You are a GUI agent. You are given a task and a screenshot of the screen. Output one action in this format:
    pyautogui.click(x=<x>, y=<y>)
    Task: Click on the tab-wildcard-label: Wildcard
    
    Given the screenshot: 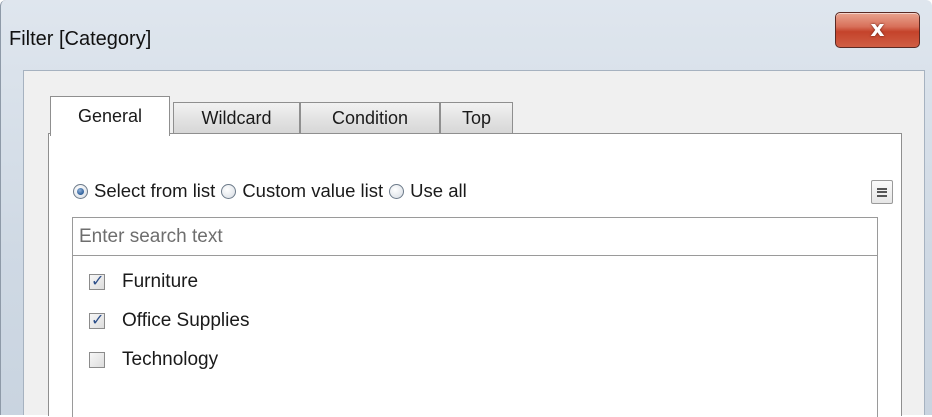 What is the action you would take?
    pyautogui.click(x=236, y=118)
    